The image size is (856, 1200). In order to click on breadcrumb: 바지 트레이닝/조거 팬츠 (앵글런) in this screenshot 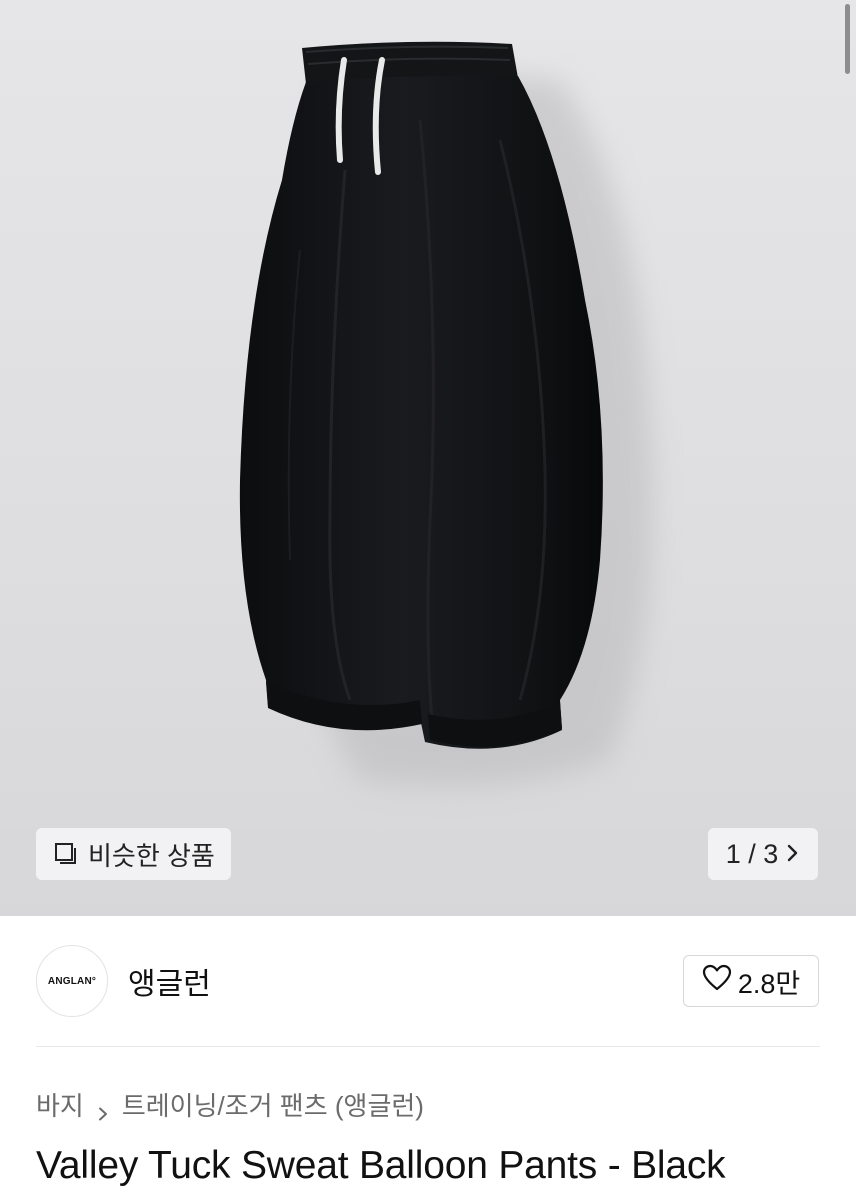, I will do `click(230, 1104)`.